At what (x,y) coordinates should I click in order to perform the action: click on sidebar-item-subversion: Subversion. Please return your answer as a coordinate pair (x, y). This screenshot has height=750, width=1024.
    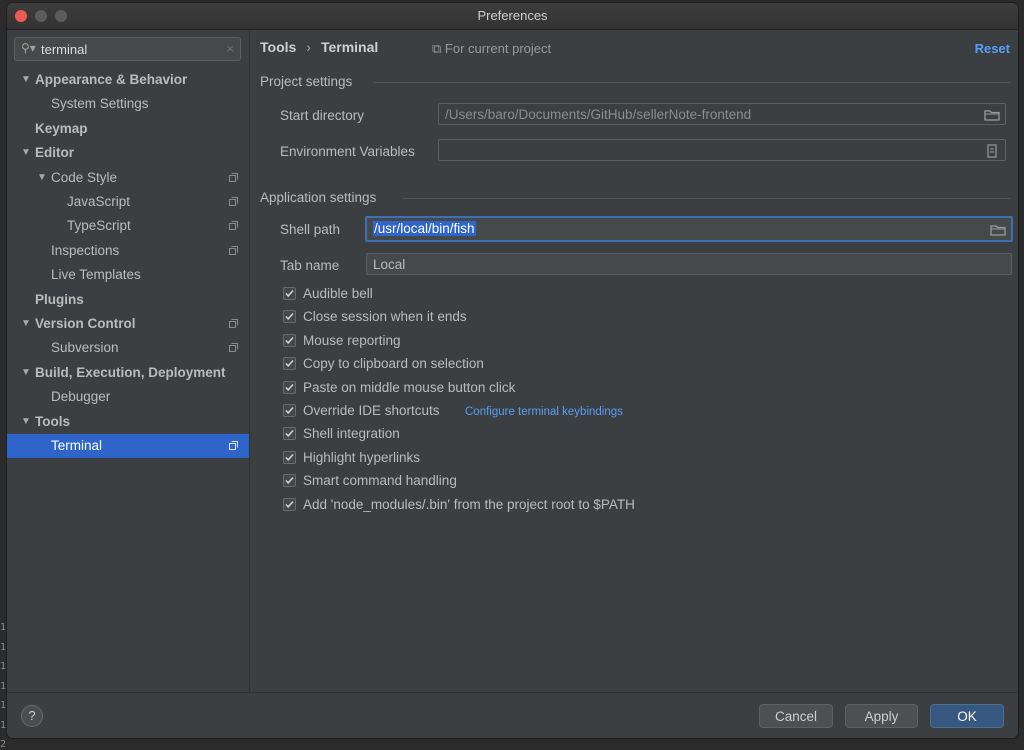
    Looking at the image, I should click on (128, 348).